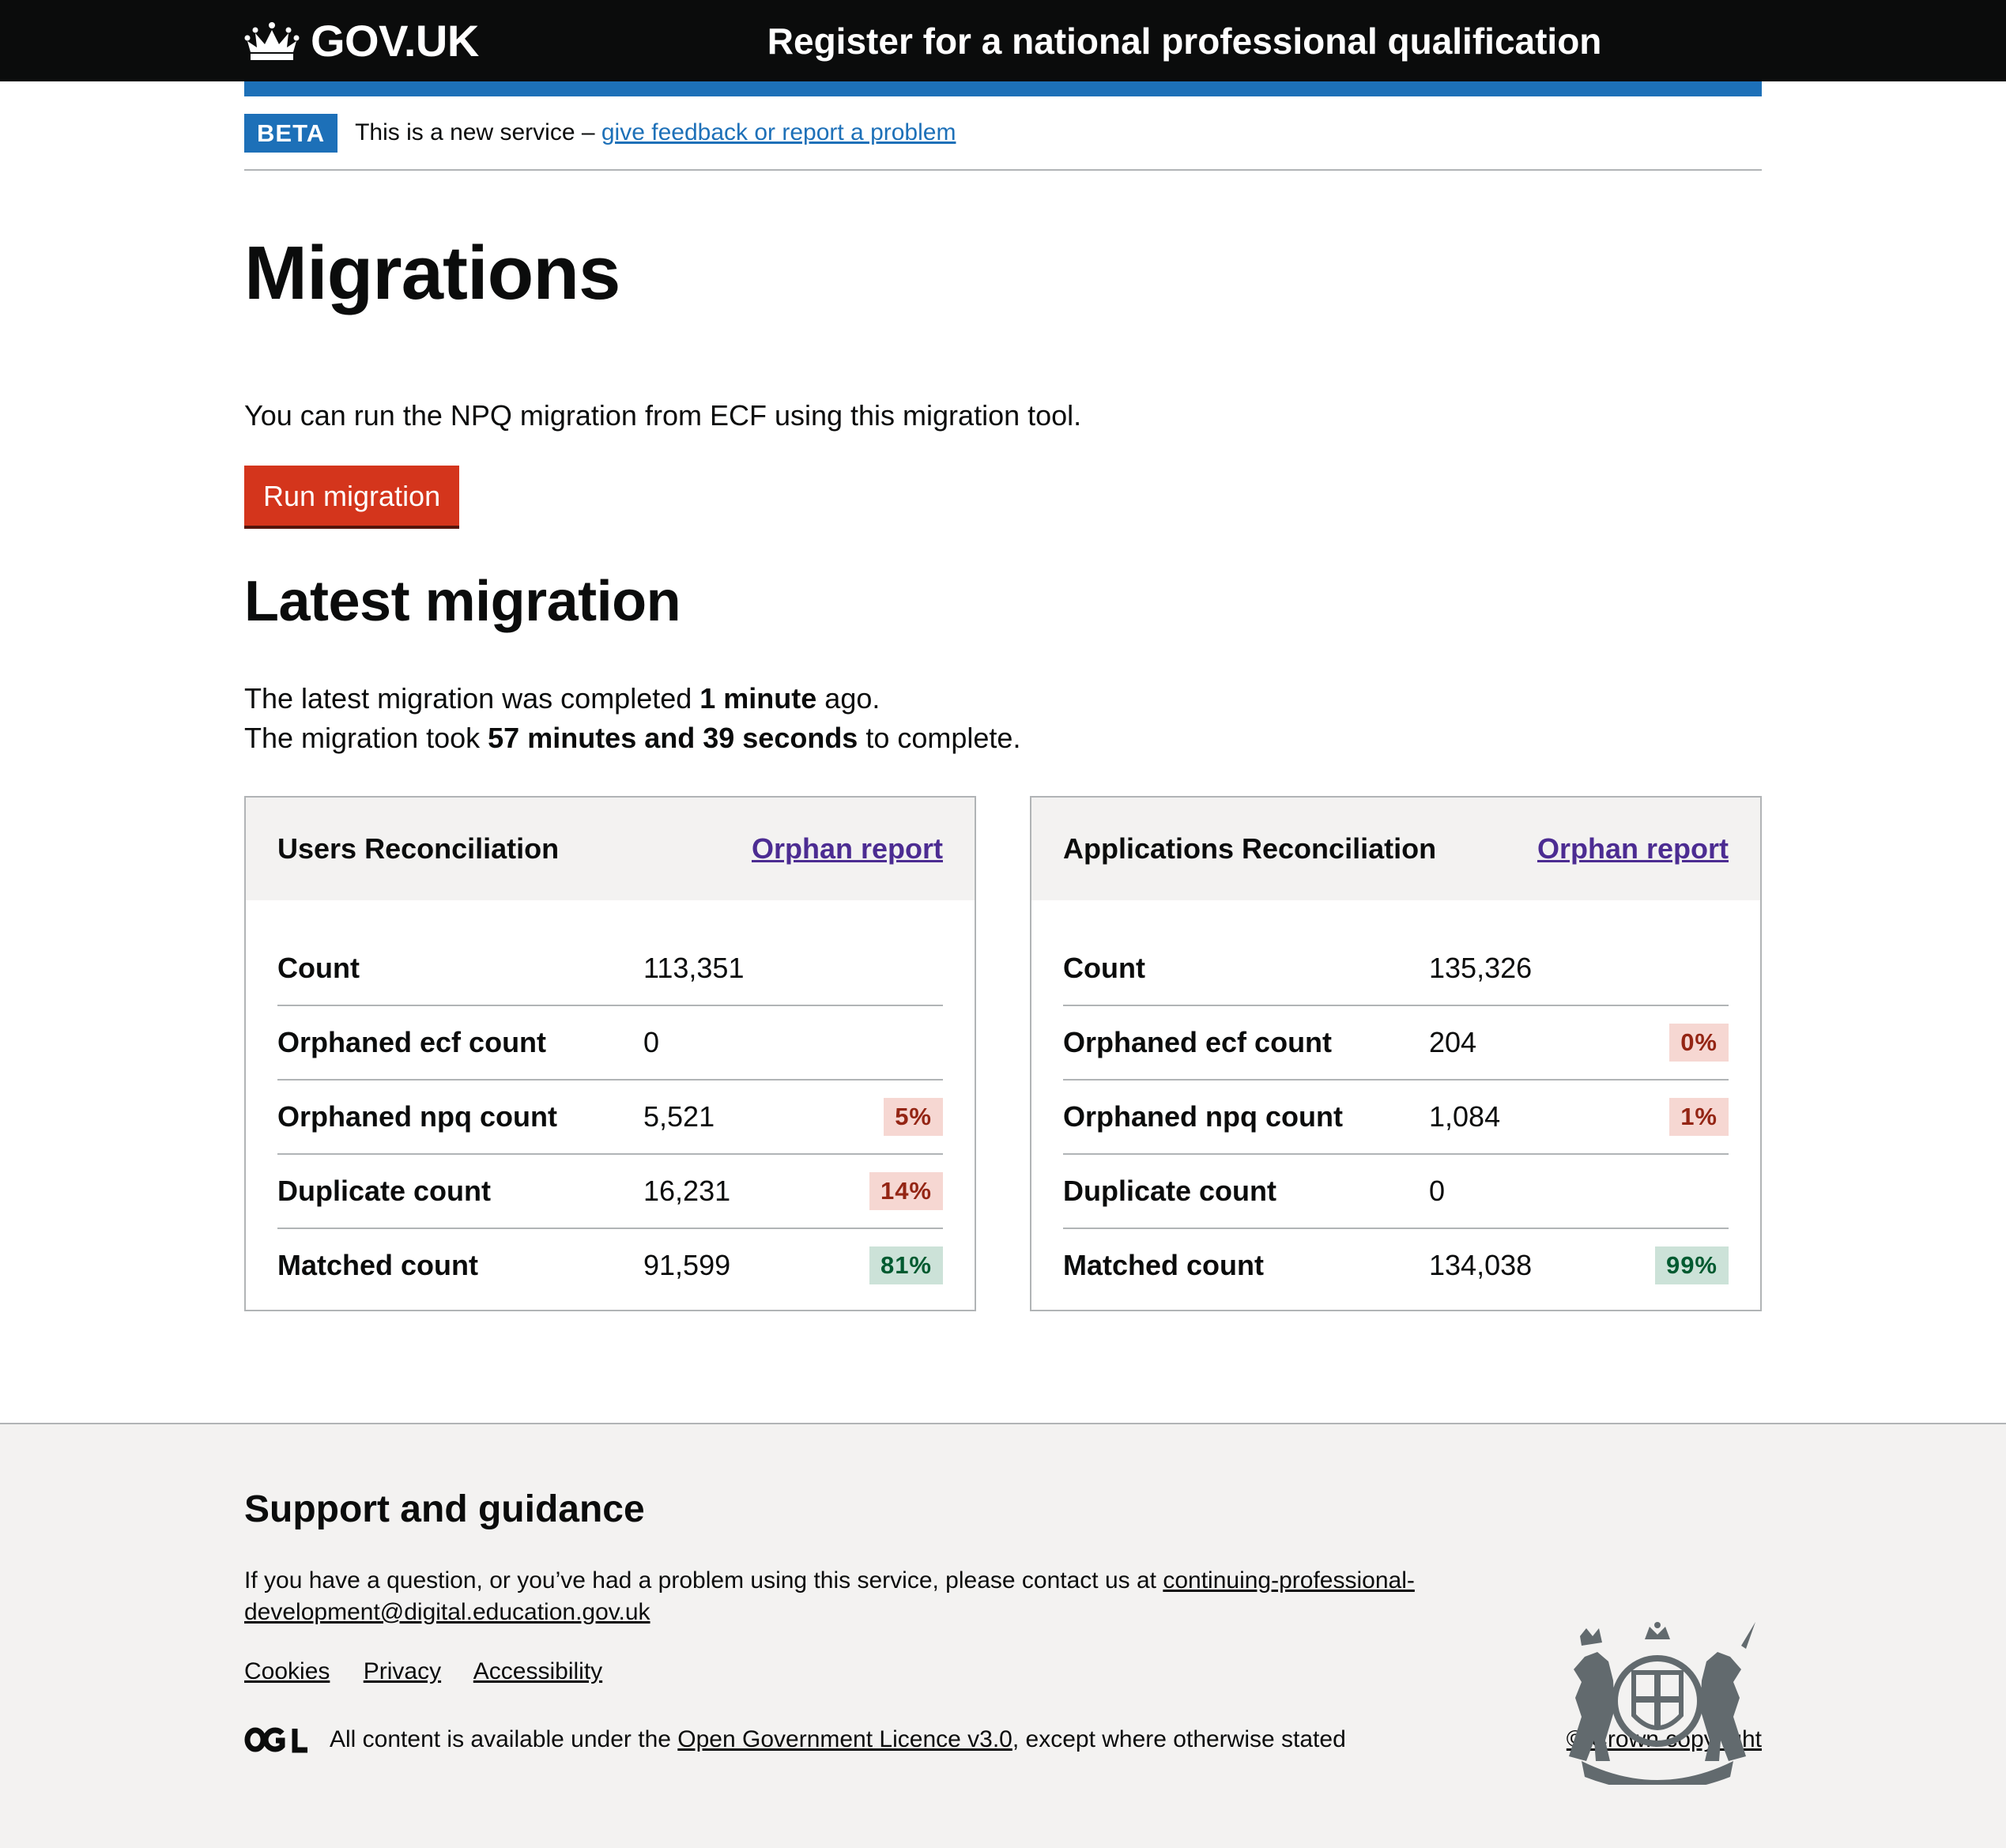 The image size is (2006, 1848). What do you see at coordinates (1691, 1265) in the screenshot?
I see `percentage-tag: 99%` at bounding box center [1691, 1265].